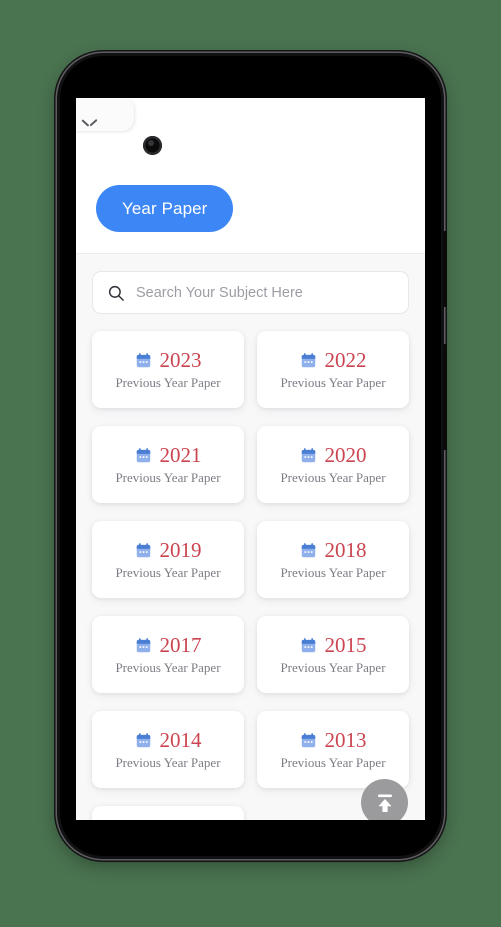 The width and height of the screenshot is (501, 927). I want to click on year-card-2022: 2022 Previous Year Paper, so click(333, 369).